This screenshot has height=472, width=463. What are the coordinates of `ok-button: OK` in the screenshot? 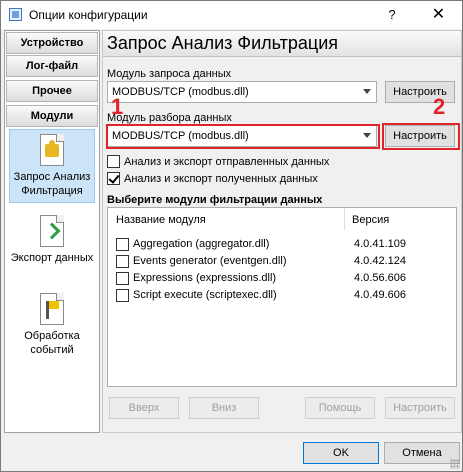 It's located at (341, 453).